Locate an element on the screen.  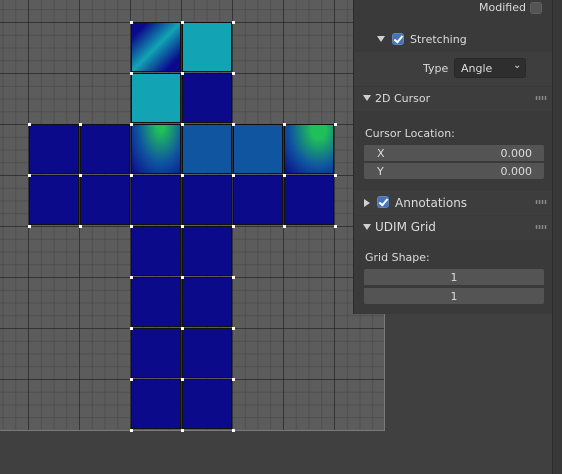
grid-shape-x-value: 1 is located at coordinates (454, 277).